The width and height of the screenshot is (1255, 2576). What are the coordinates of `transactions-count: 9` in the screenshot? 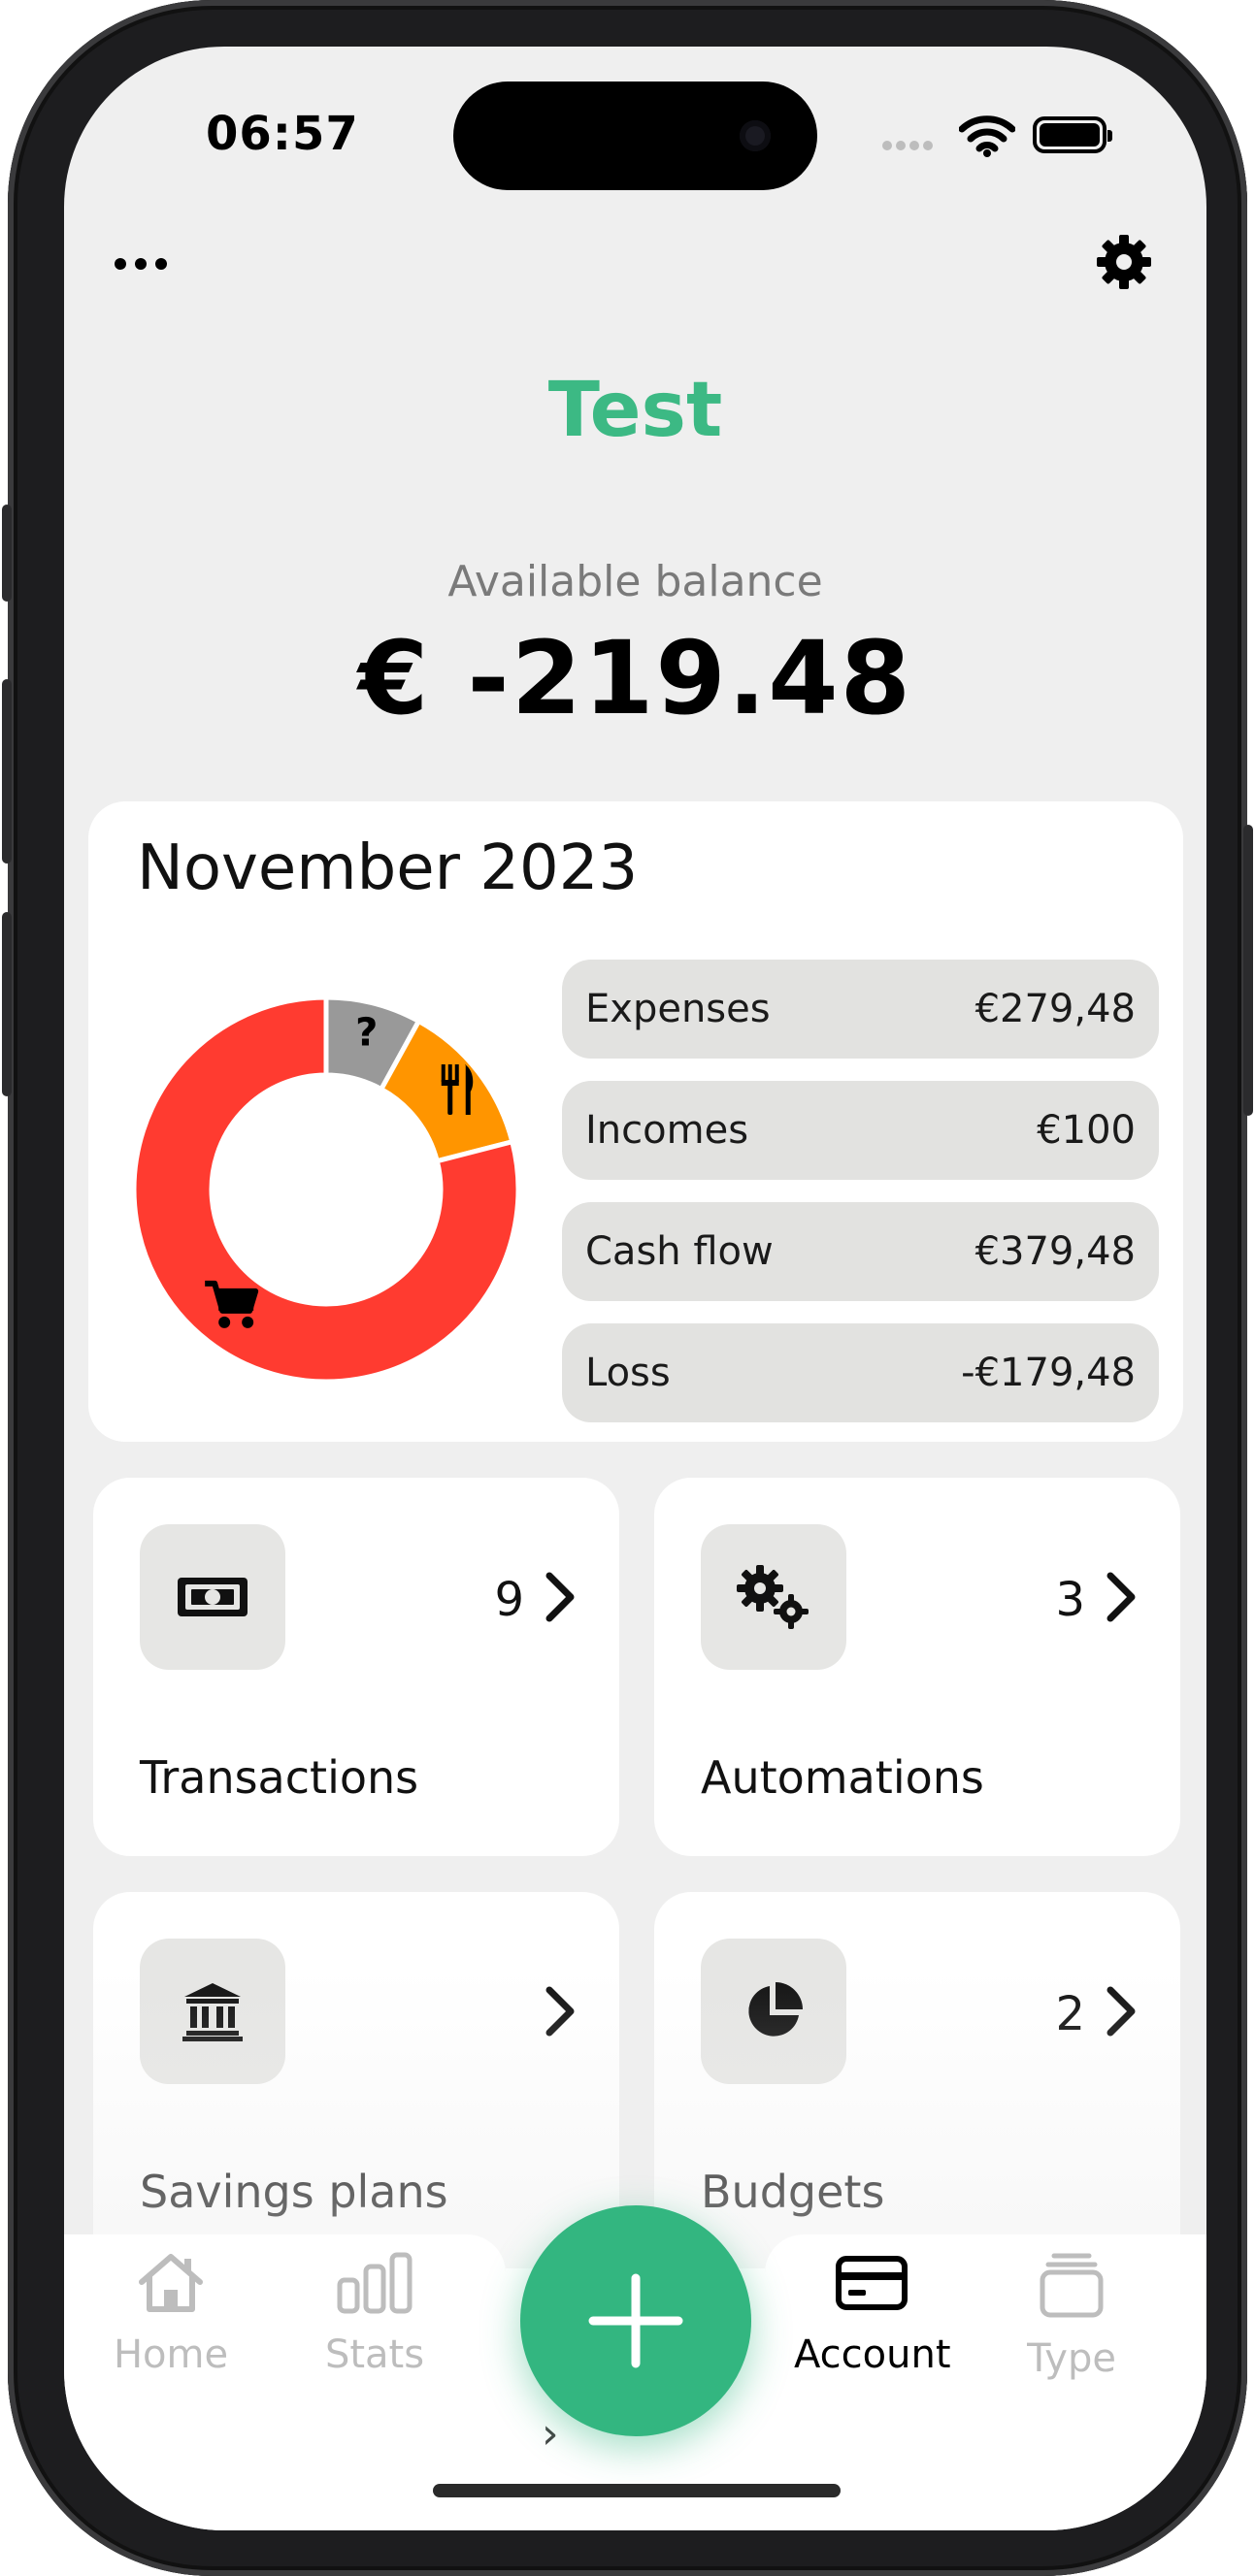 It's located at (509, 1600).